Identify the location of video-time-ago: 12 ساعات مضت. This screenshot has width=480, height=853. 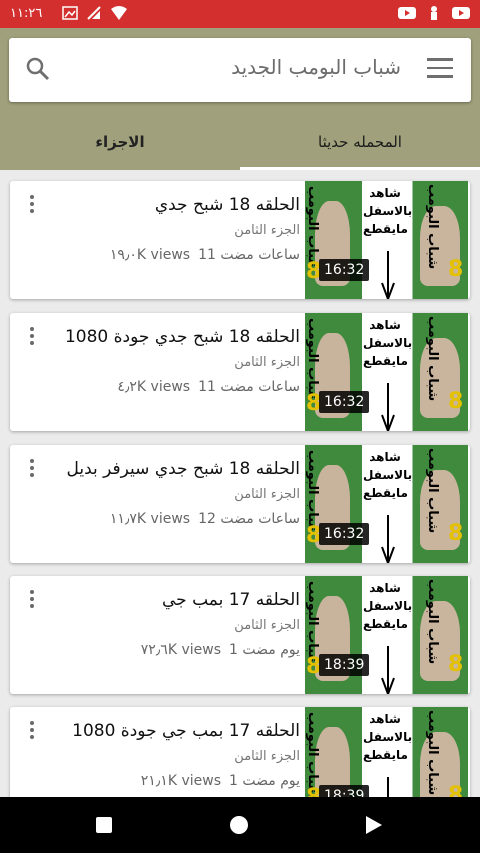
(249, 519).